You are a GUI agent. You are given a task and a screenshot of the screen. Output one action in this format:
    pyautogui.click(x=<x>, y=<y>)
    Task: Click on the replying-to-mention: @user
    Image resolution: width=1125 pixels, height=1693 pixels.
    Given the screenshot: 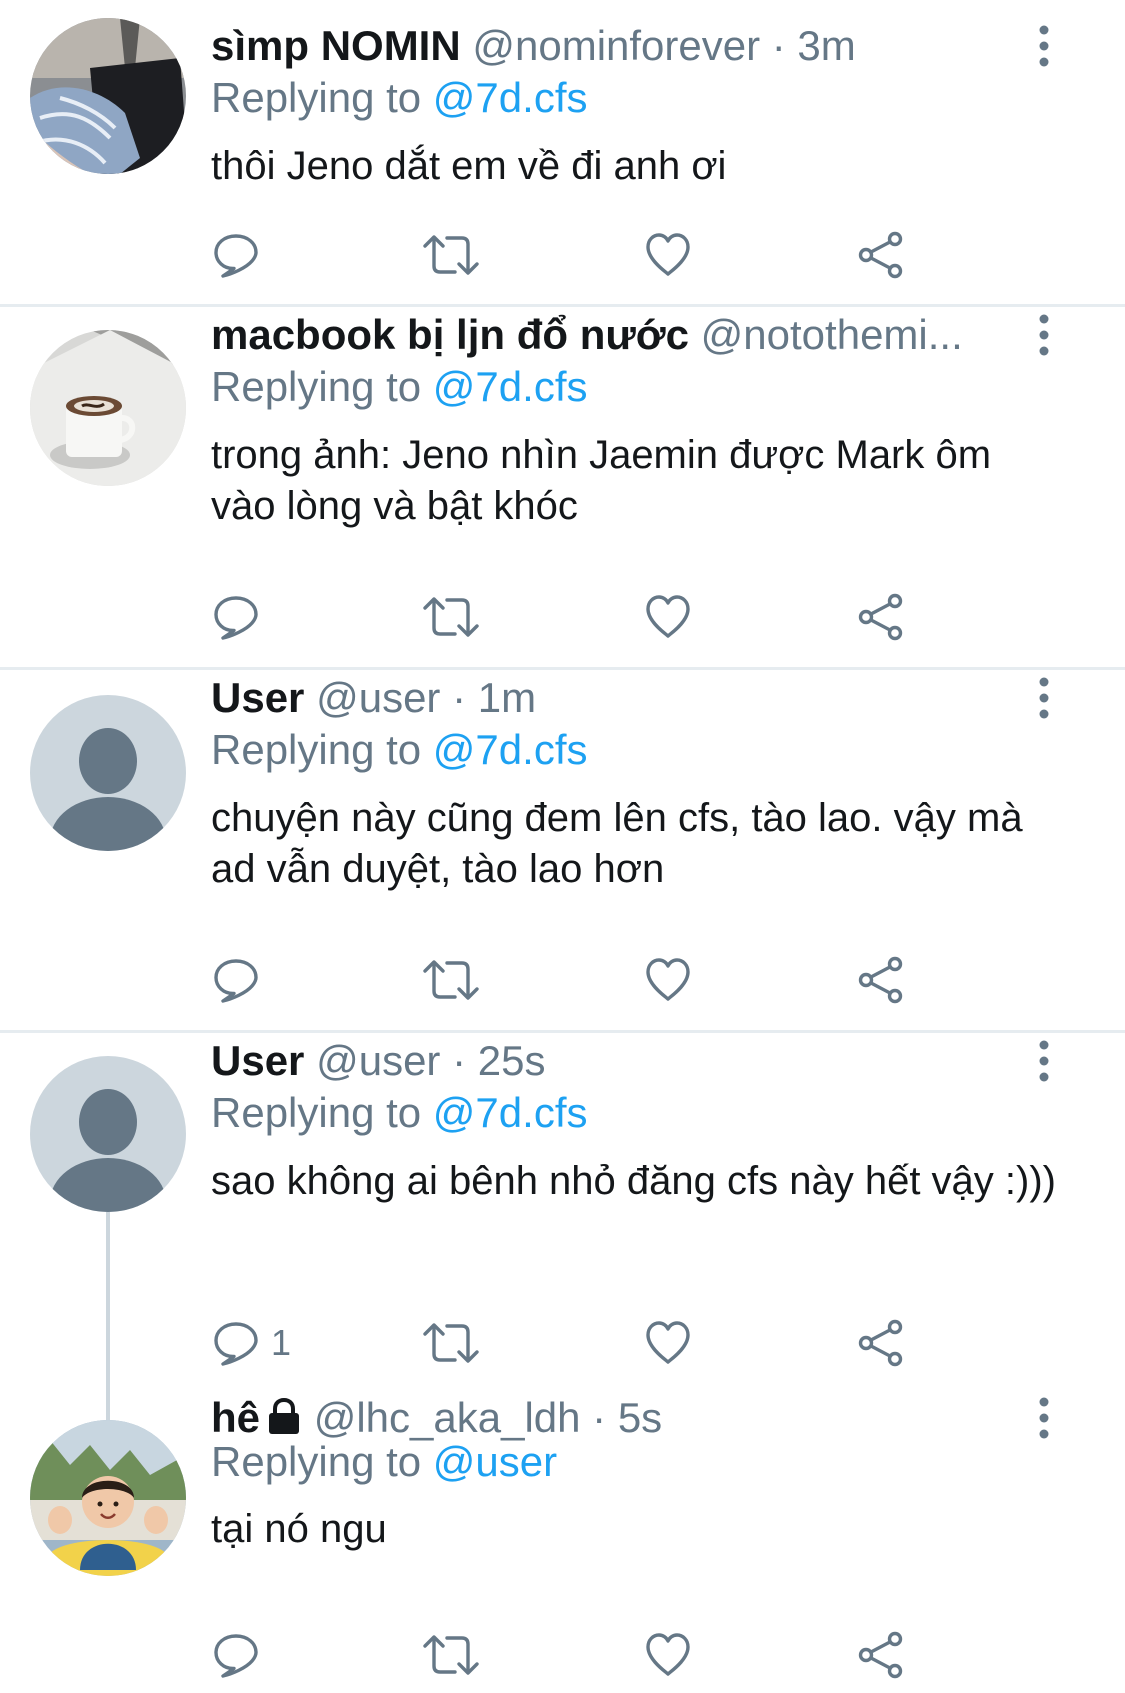 What is the action you would take?
    pyautogui.click(x=495, y=1461)
    